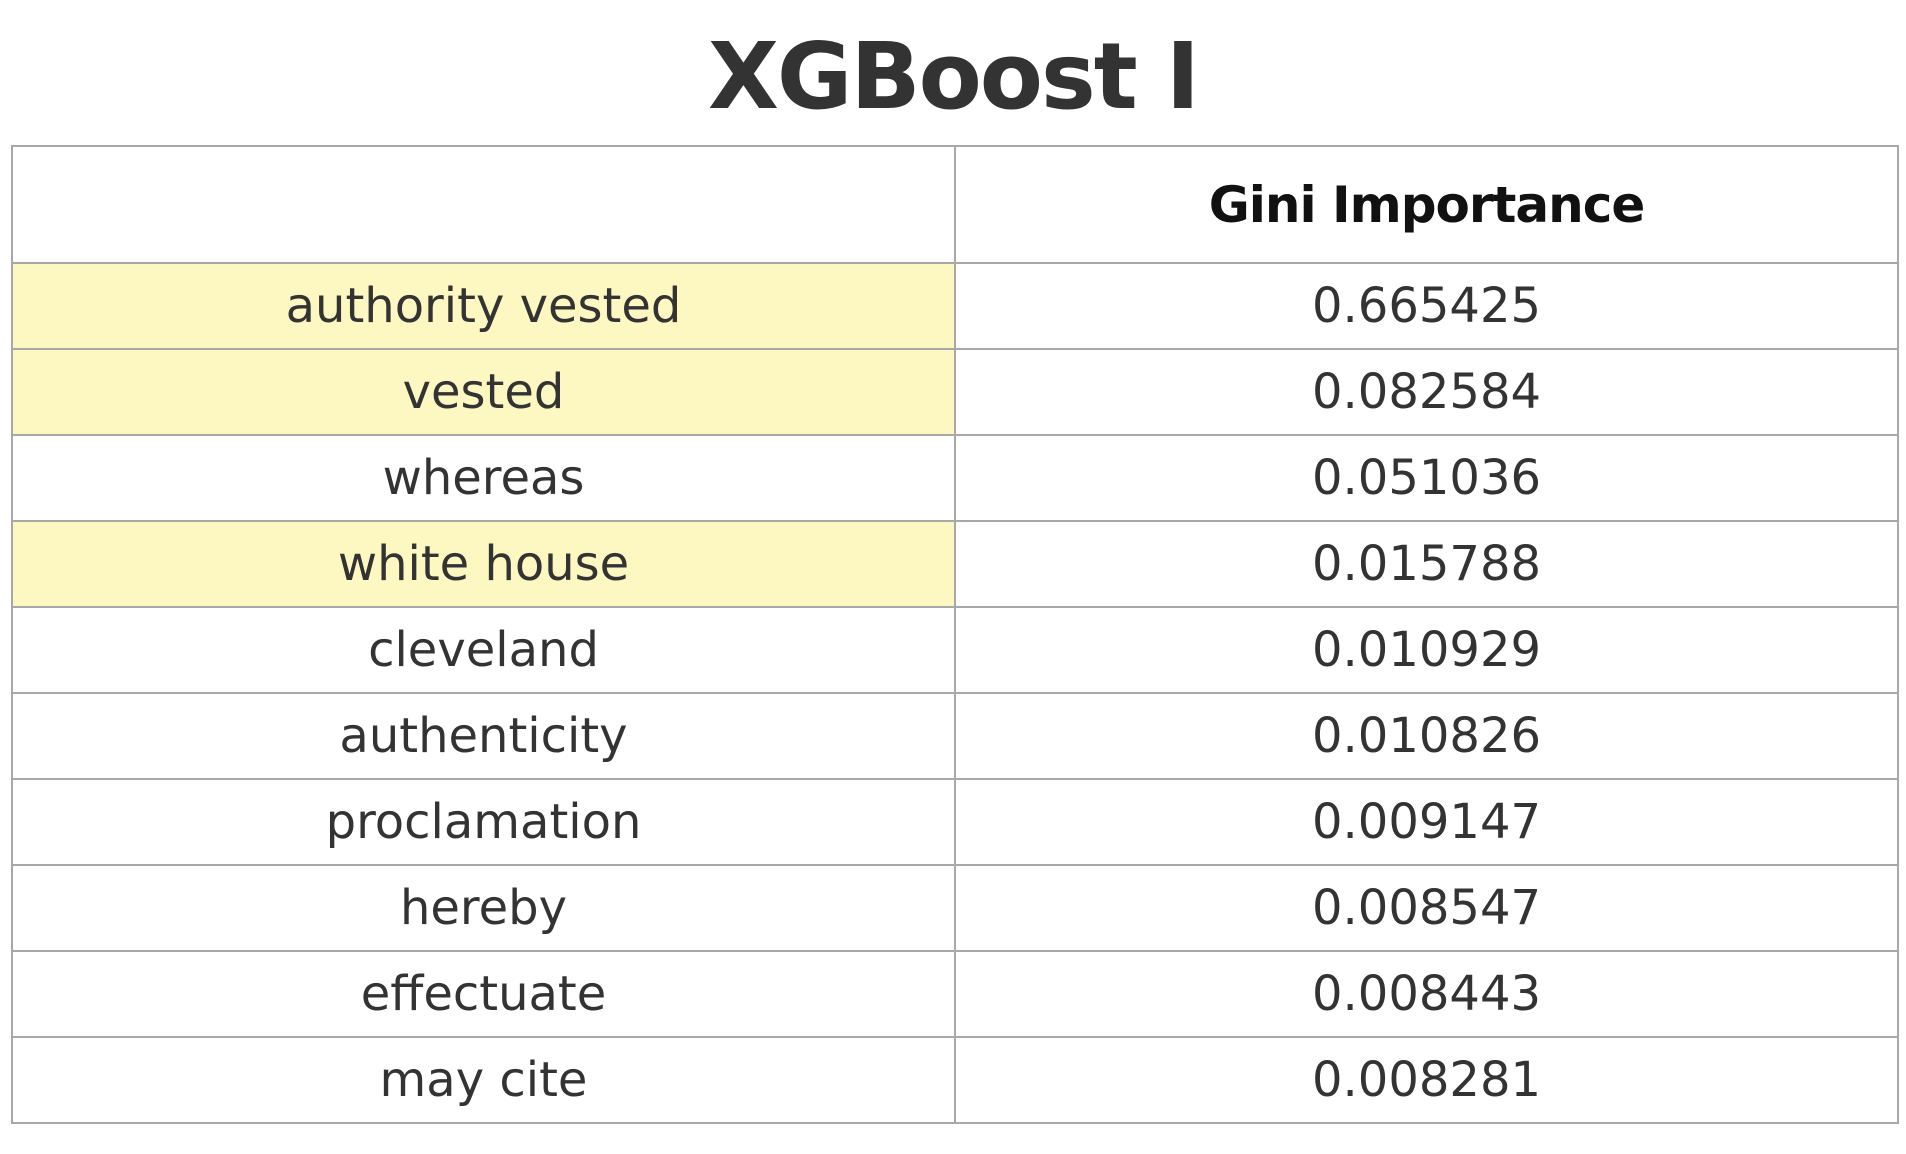  Describe the element at coordinates (1426, 994) in the screenshot. I see `gini-importance-cell: 0.008443` at that location.